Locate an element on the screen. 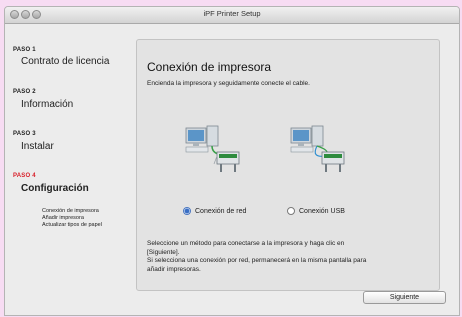  step-1-number: PASO 1 is located at coordinates (24, 50).